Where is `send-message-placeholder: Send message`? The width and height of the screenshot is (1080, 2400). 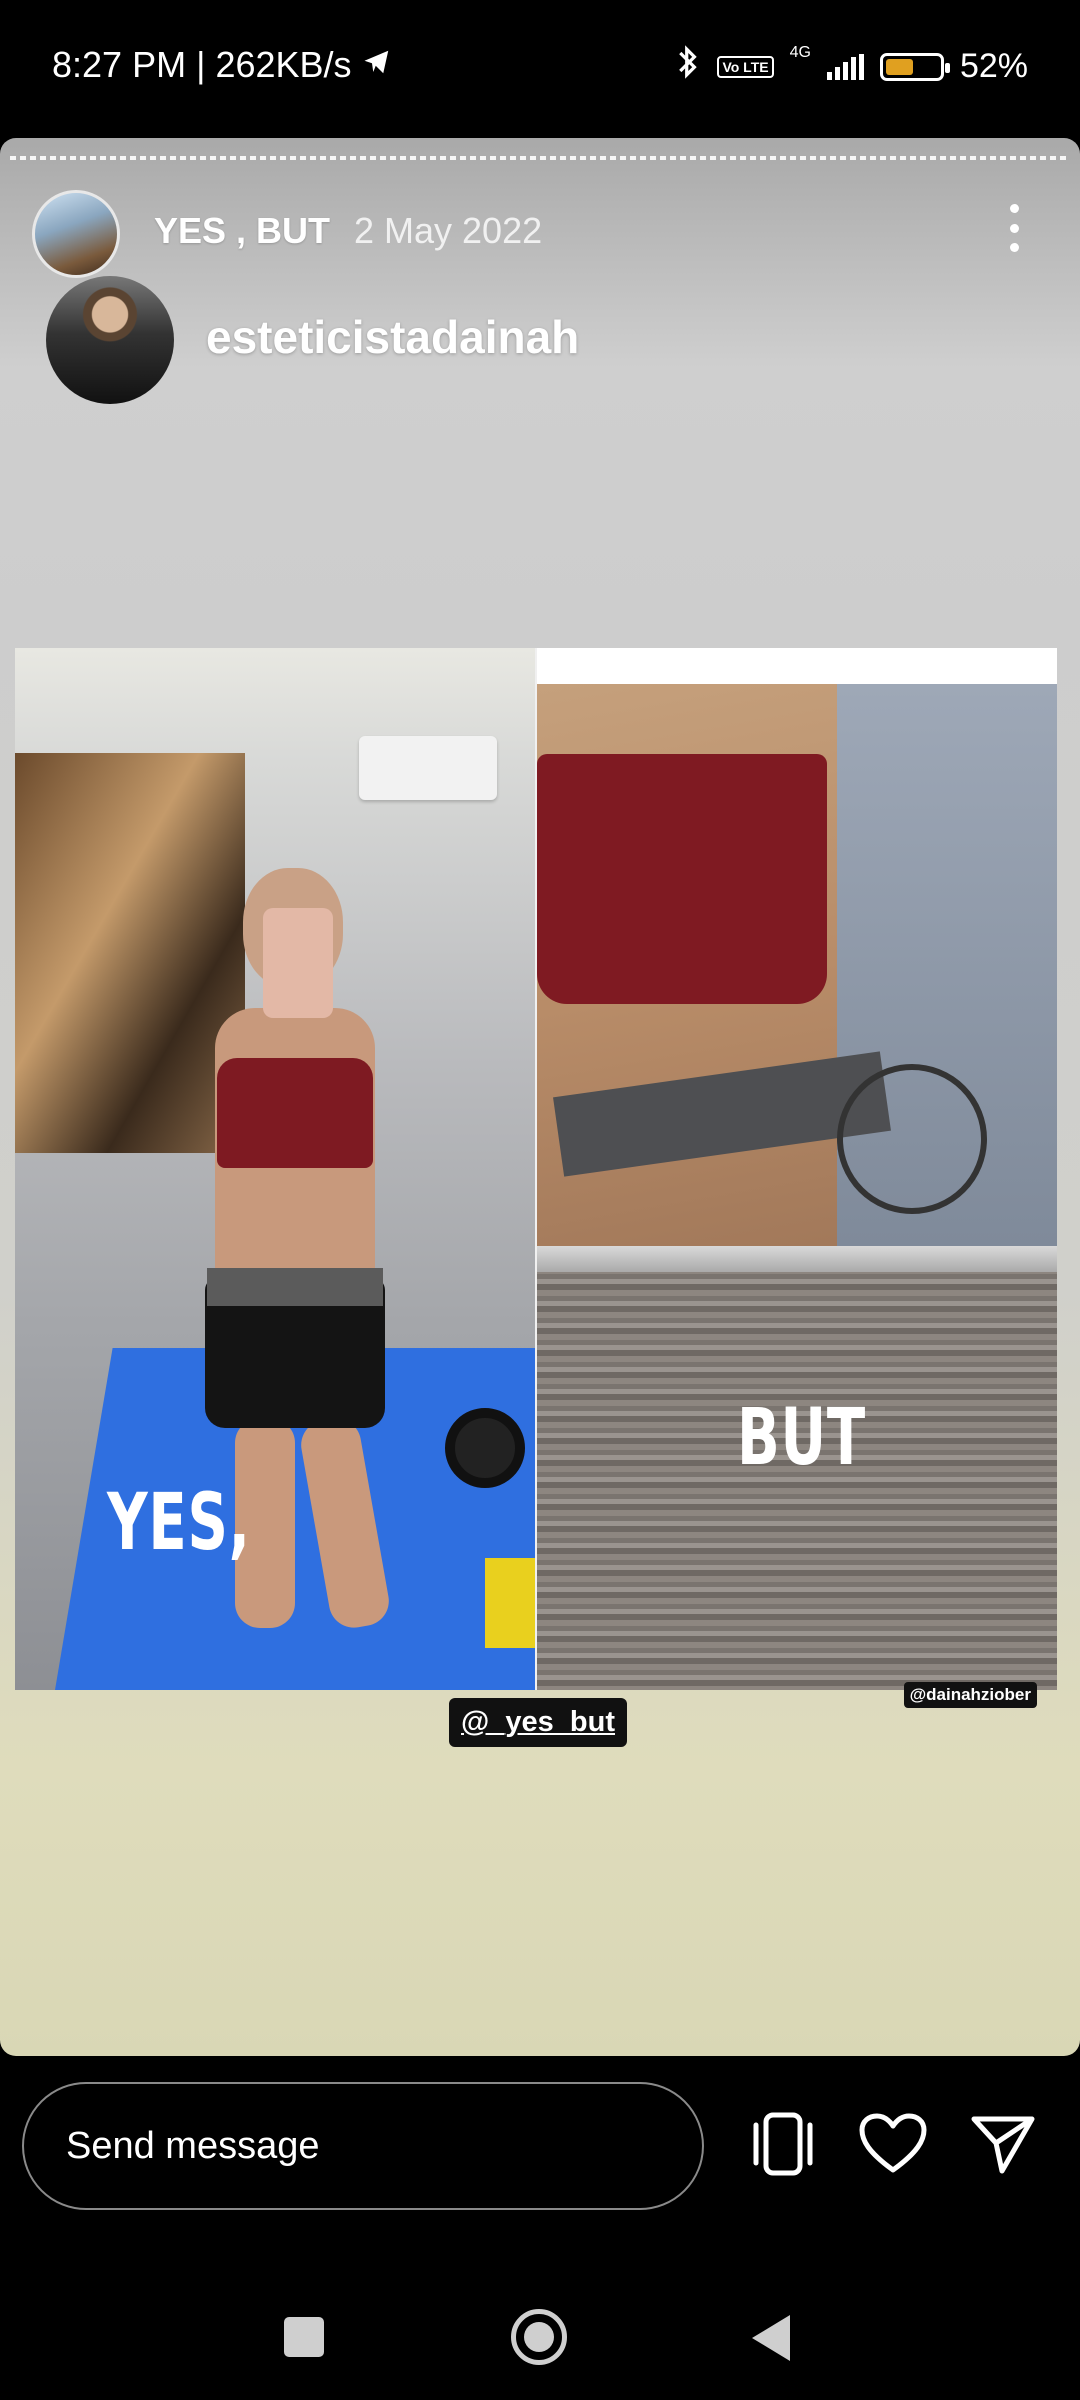
send-message-placeholder: Send message is located at coordinates (193, 2145).